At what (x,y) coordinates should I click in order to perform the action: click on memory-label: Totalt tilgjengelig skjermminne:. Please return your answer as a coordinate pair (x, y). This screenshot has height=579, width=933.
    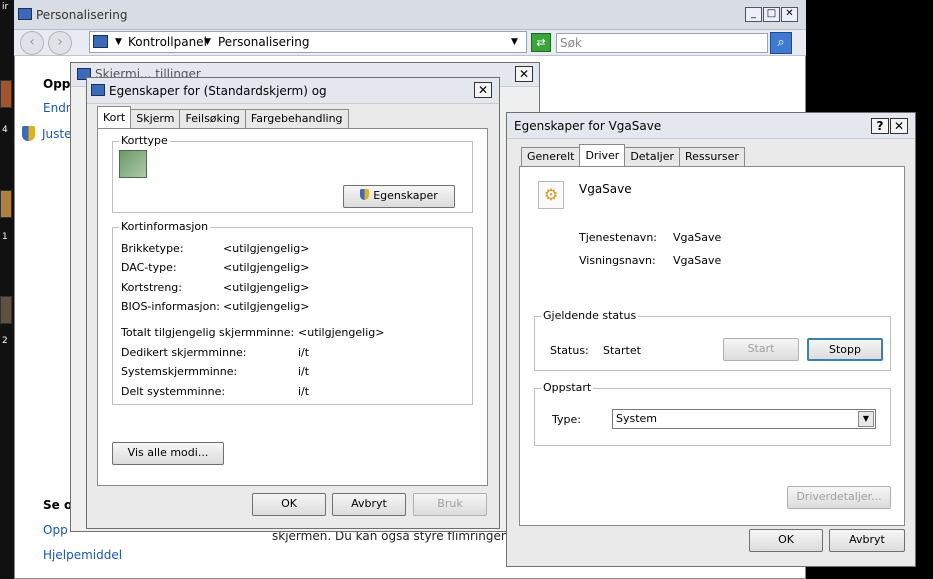
    Looking at the image, I should click on (208, 332).